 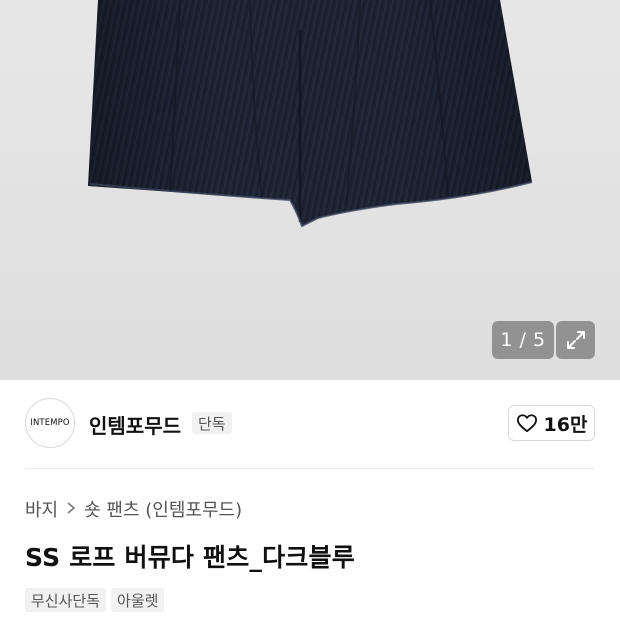 I want to click on breadcrumb: 바지 숏 팬츠 (인템포무드), so click(x=133, y=509).